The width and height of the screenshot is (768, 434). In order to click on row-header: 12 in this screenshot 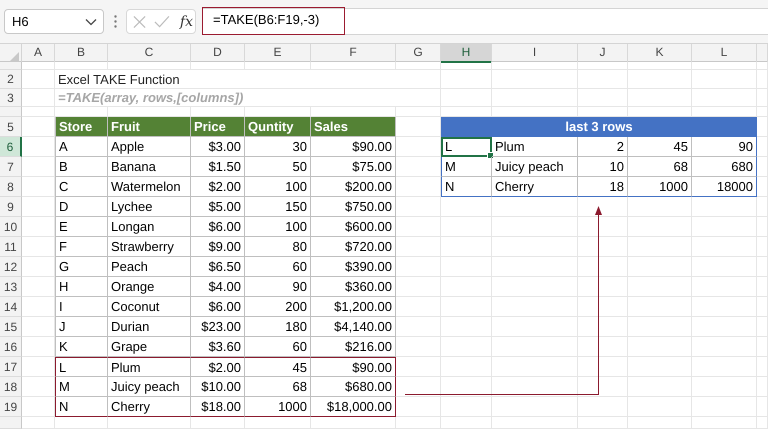, I will do `click(11, 267)`.